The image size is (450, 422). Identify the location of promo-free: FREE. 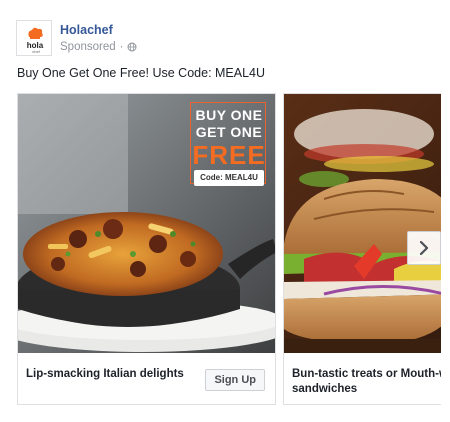
(229, 155).